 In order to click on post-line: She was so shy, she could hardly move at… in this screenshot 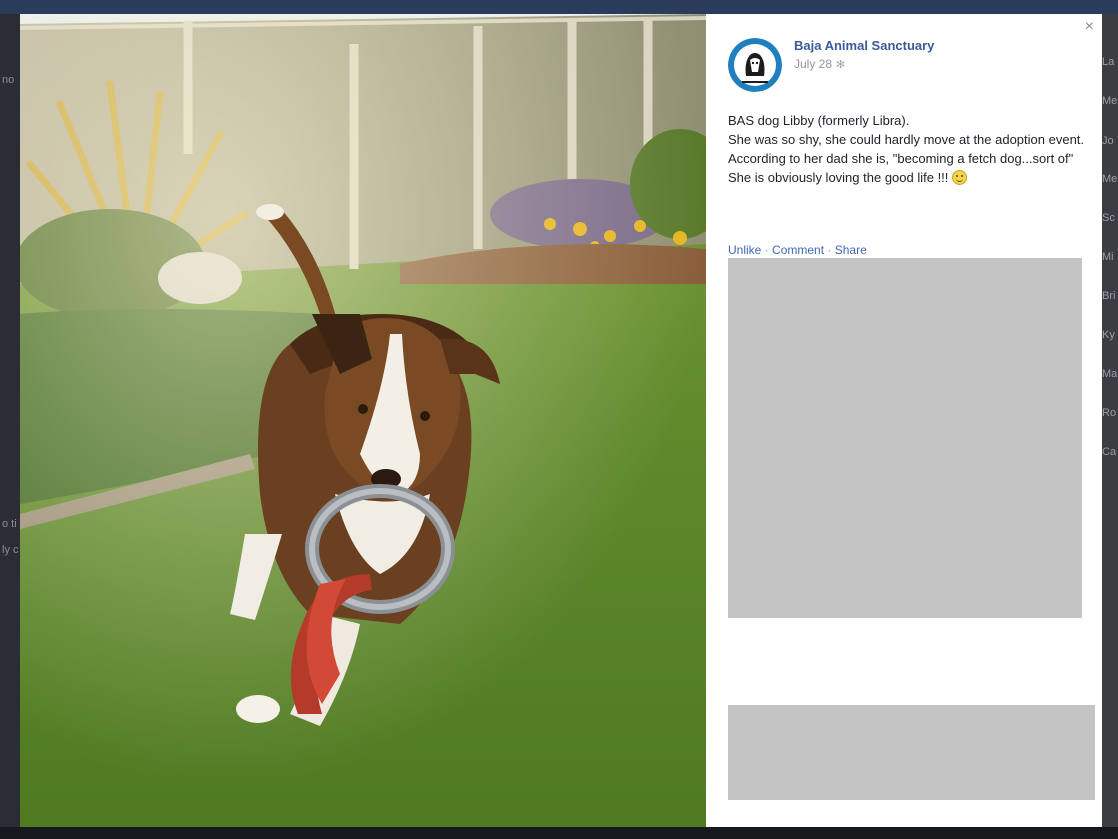, I will do `click(906, 139)`.